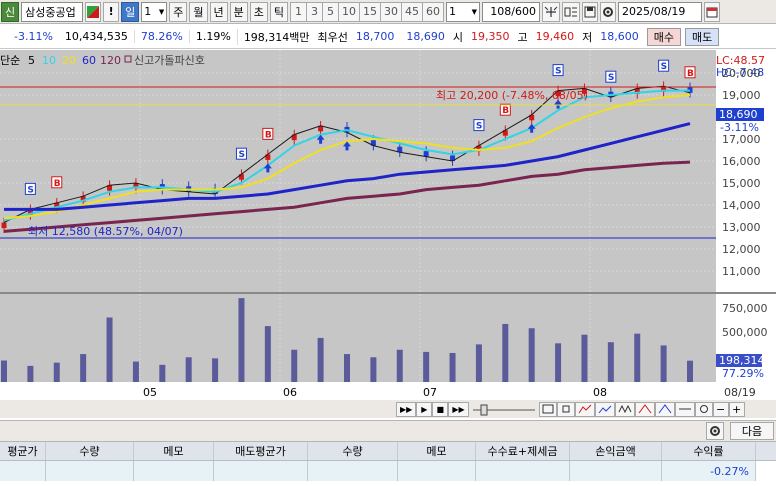  I want to click on price-tick-label: 14,000, so click(741, 205).